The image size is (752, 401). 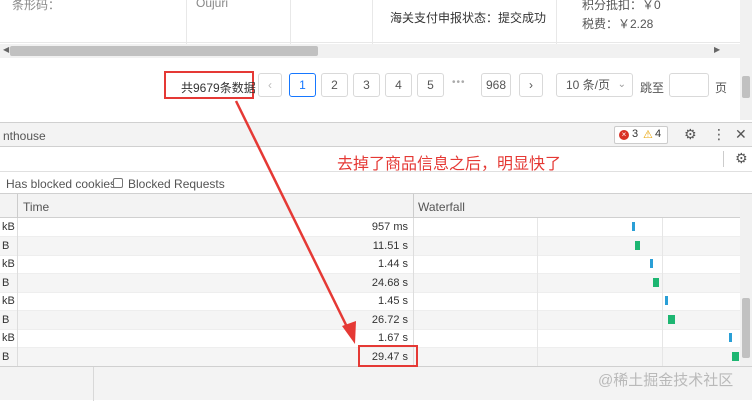 I want to click on annotation-arrow, so click(x=295, y=222).